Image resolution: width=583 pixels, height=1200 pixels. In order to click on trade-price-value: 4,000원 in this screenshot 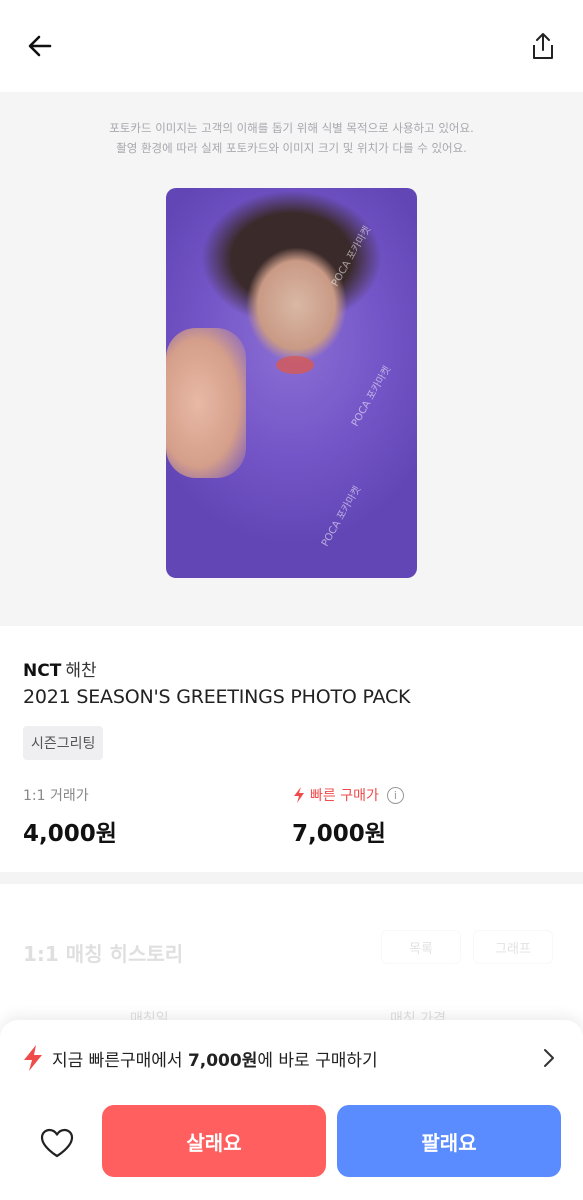, I will do `click(70, 834)`.